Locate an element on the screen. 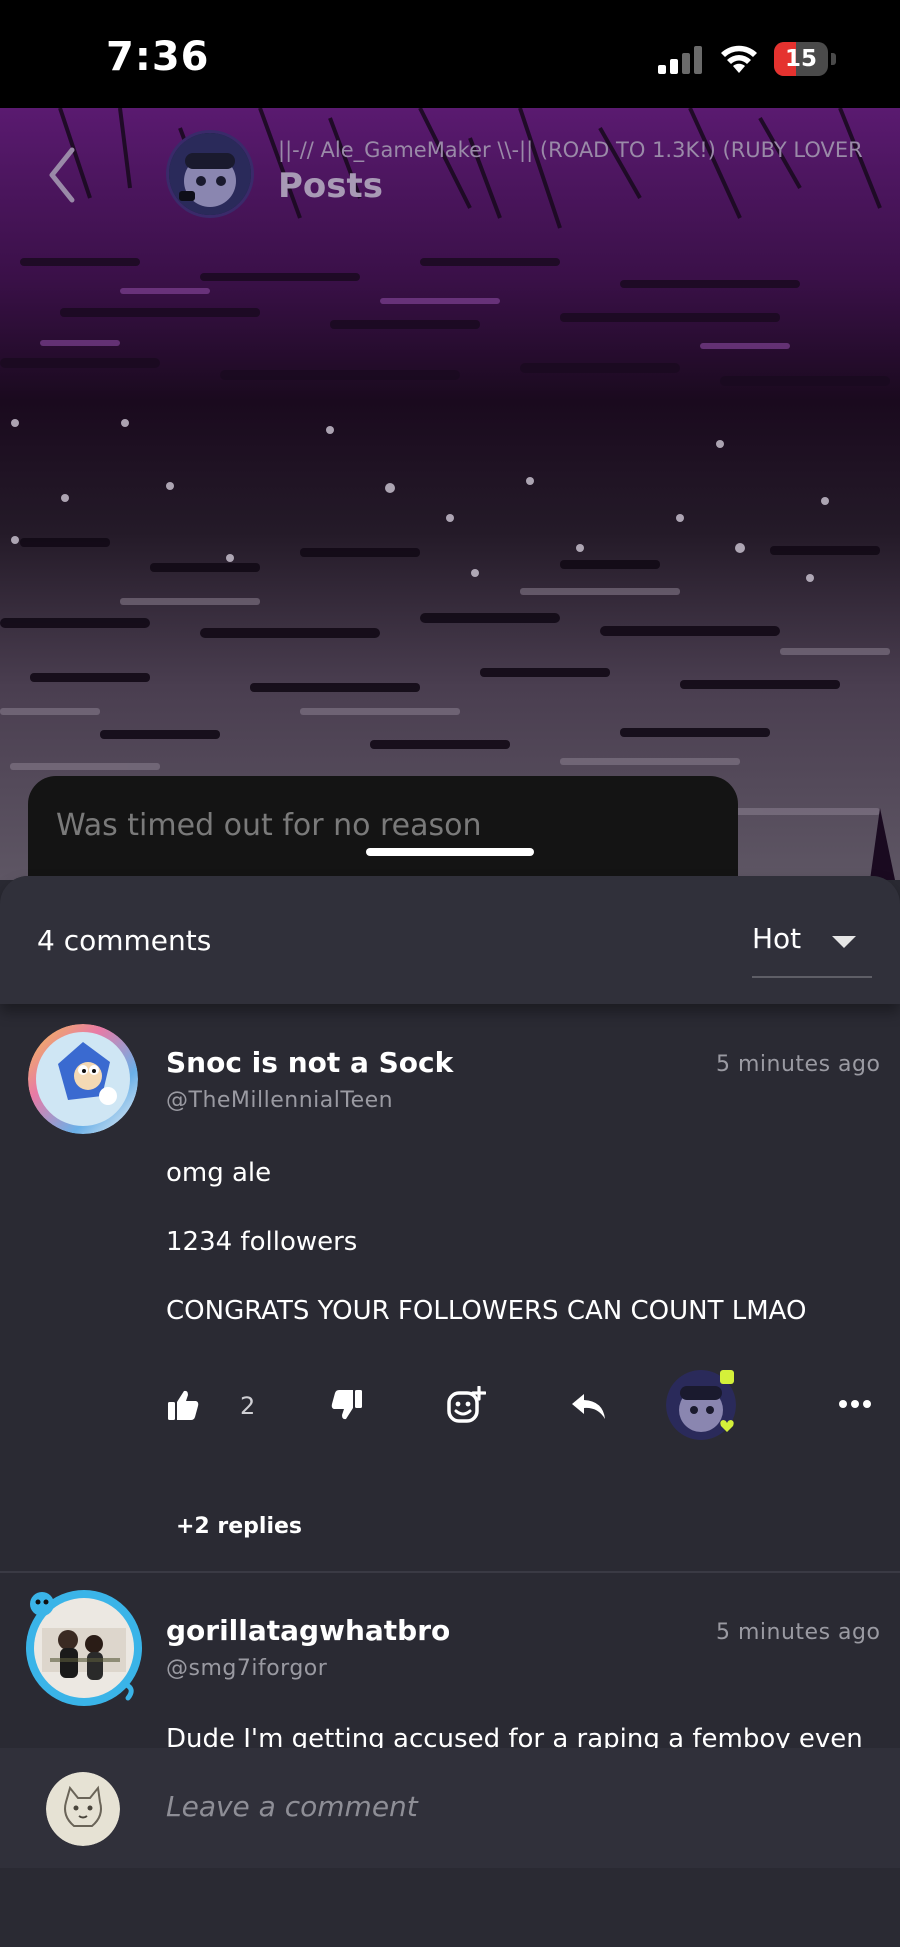  thumbs-up-icon is located at coordinates (183, 1405).